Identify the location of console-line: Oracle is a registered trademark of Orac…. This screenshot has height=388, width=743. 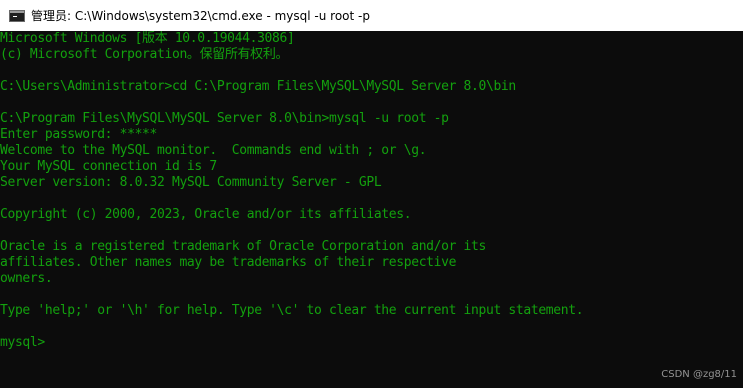
(243, 246).